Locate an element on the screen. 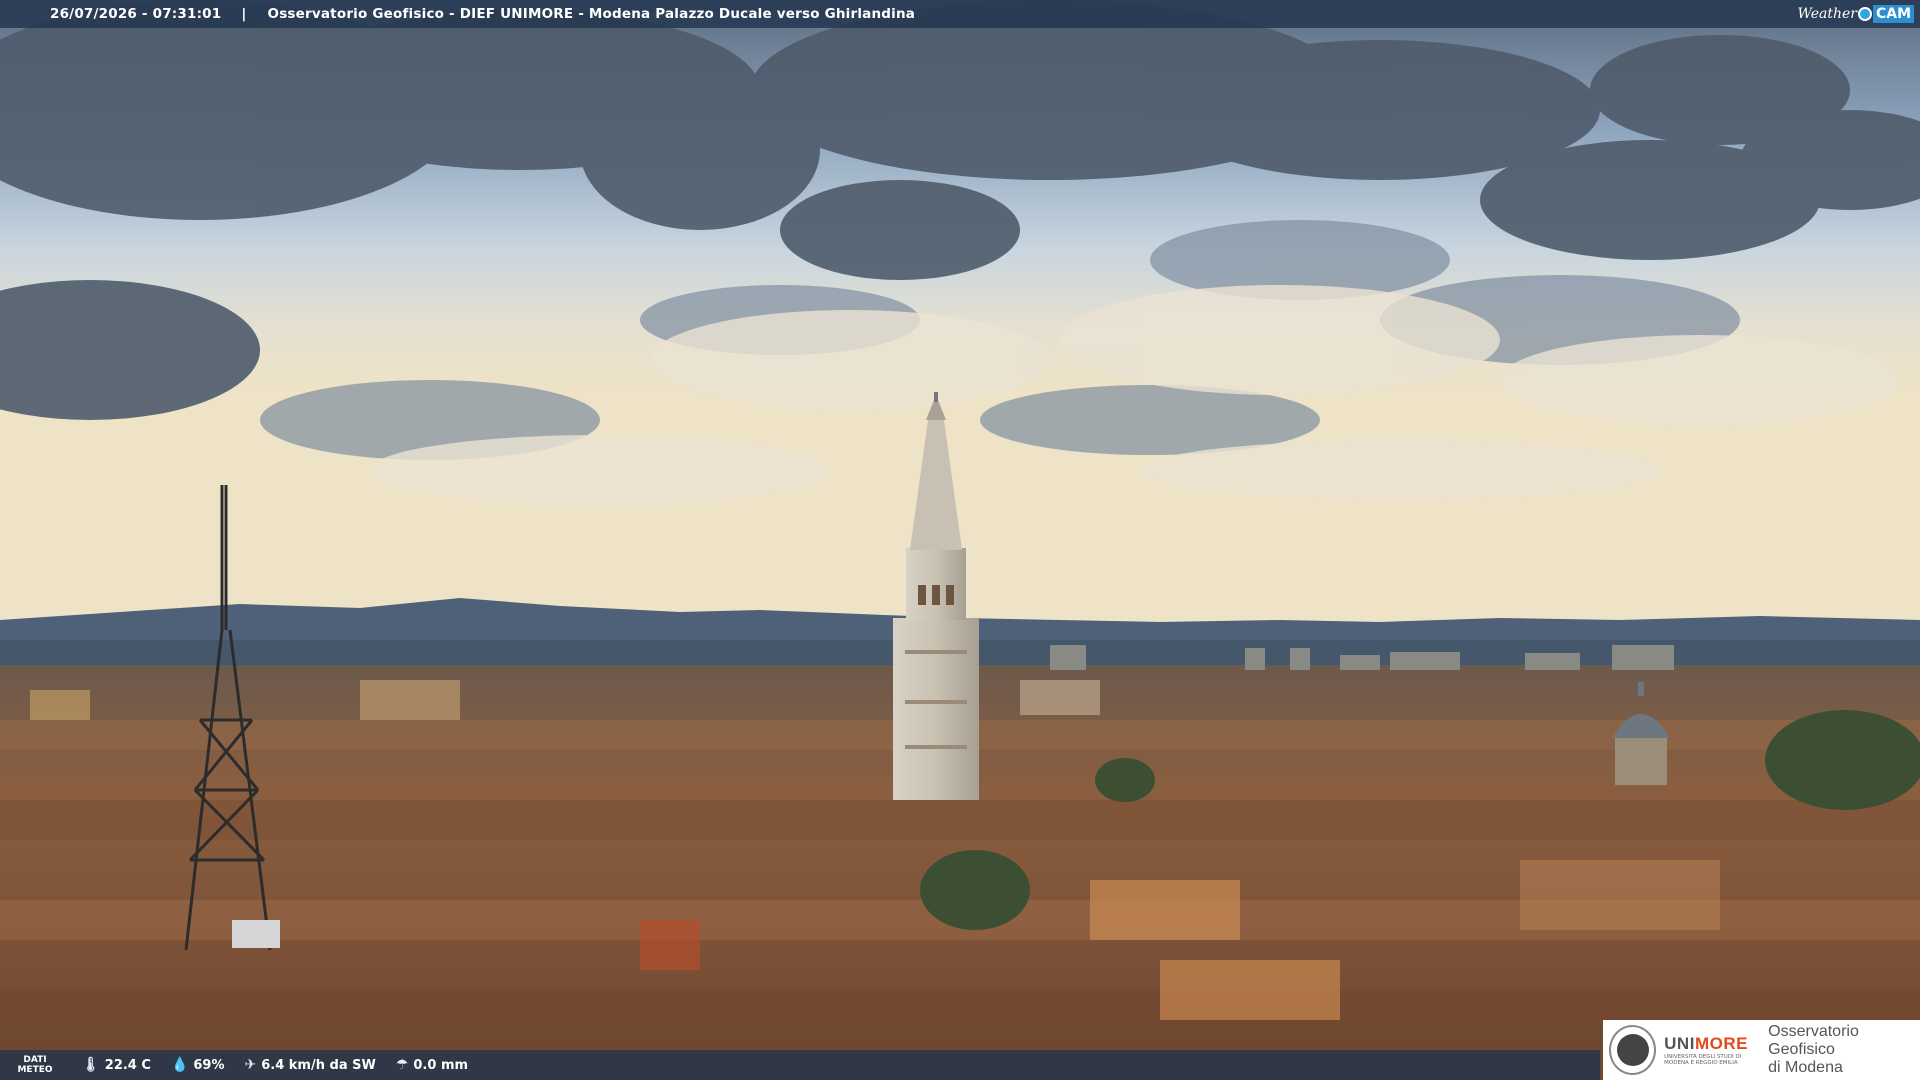 This screenshot has width=1920, height=1080. thermometer-icon: 🌡 is located at coordinates (91, 1065).